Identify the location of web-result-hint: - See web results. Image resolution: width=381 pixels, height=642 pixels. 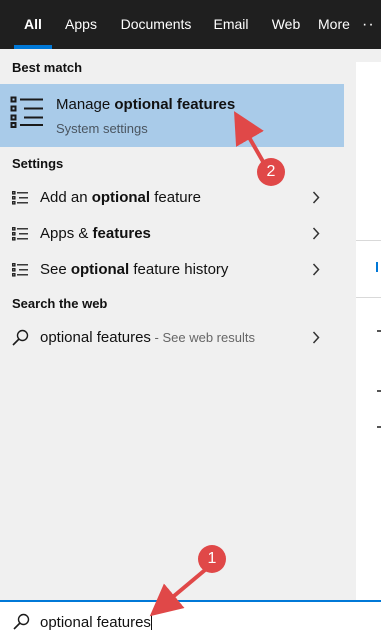
(202, 337).